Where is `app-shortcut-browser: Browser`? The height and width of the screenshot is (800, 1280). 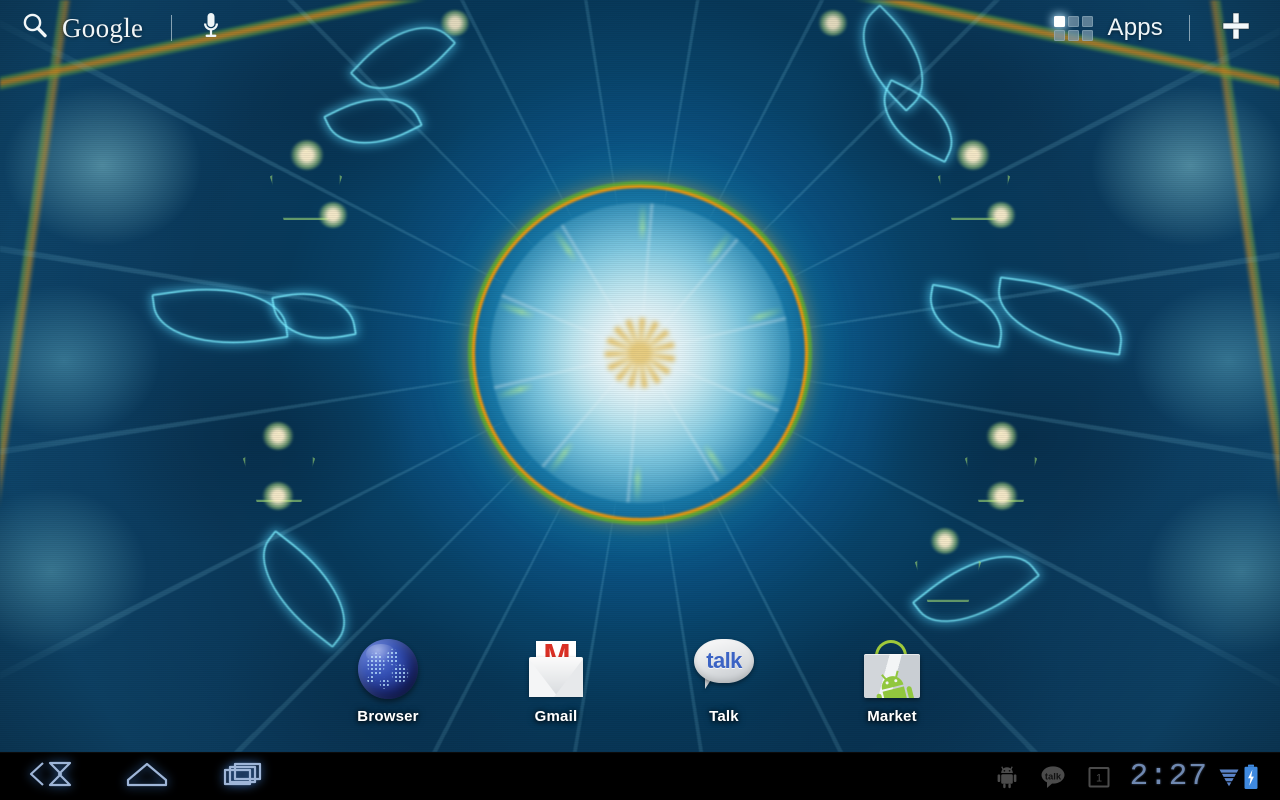 app-shortcut-browser: Browser is located at coordinates (388, 680).